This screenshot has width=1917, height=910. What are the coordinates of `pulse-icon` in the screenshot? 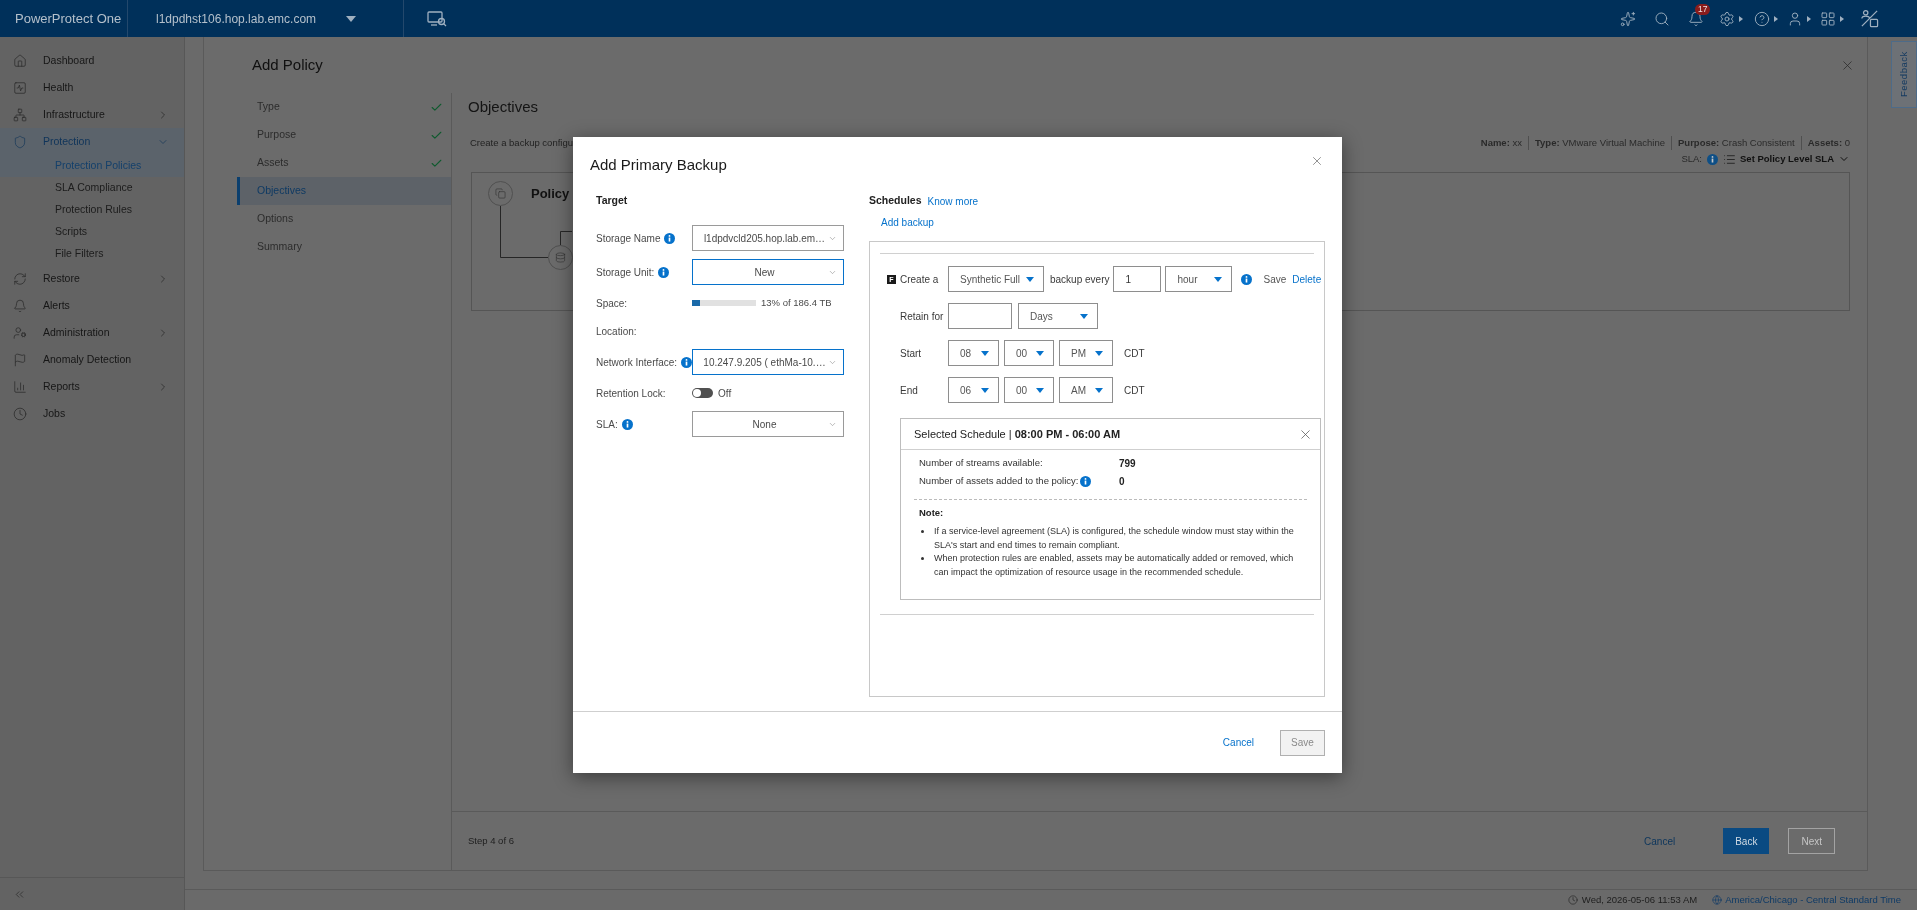 It's located at (20, 87).